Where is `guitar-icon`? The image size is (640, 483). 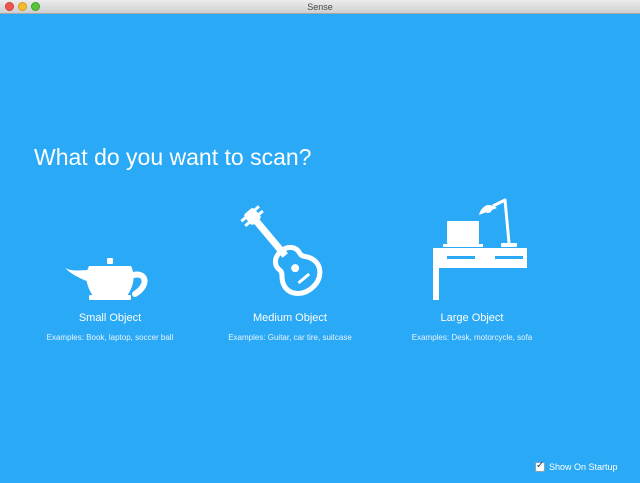
guitar-icon is located at coordinates (281, 250).